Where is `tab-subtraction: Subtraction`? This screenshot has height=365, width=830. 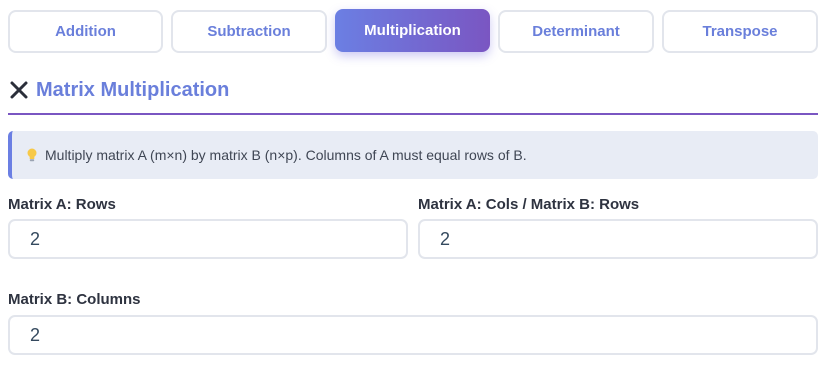
tab-subtraction: Subtraction is located at coordinates (249, 31).